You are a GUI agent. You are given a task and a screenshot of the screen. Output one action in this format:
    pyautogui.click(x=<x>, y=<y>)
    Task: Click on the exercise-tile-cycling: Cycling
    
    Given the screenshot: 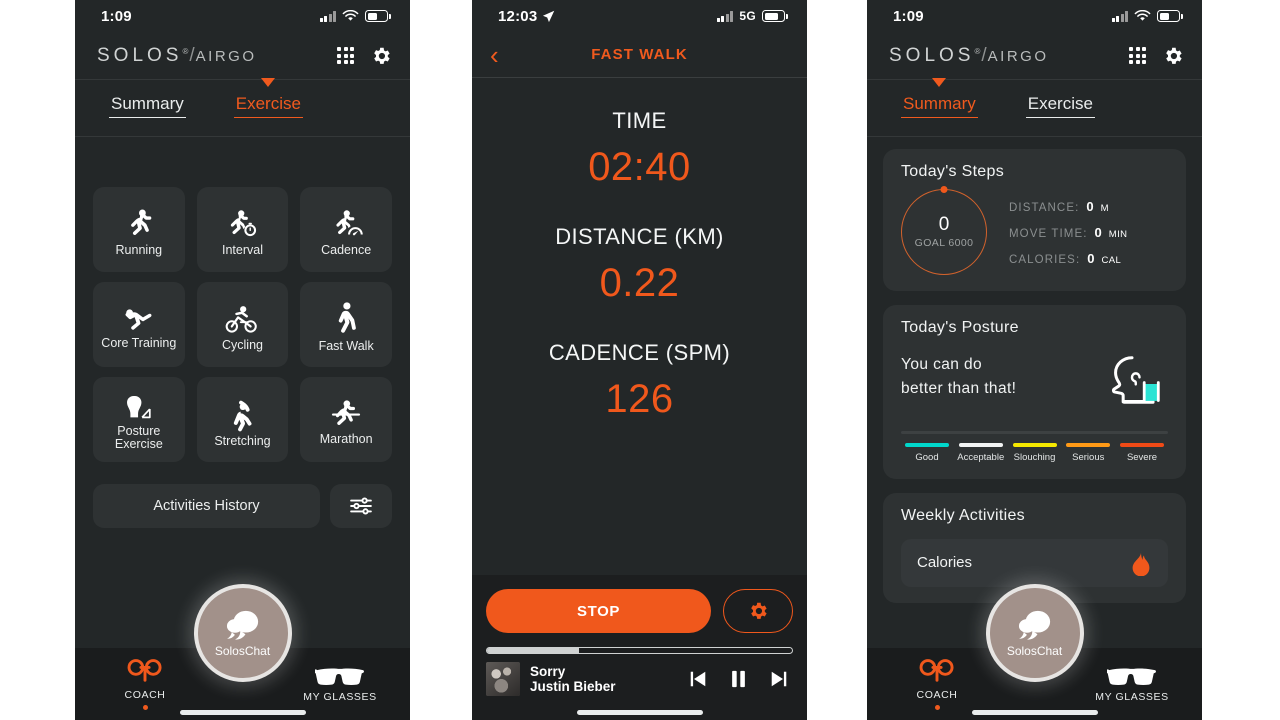 What is the action you would take?
    pyautogui.click(x=242, y=324)
    